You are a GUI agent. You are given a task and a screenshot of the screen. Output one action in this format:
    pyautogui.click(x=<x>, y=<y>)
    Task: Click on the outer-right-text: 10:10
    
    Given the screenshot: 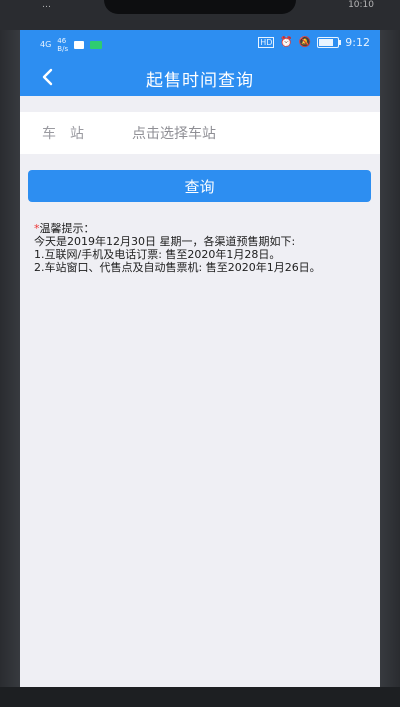 What is the action you would take?
    pyautogui.click(x=361, y=5)
    